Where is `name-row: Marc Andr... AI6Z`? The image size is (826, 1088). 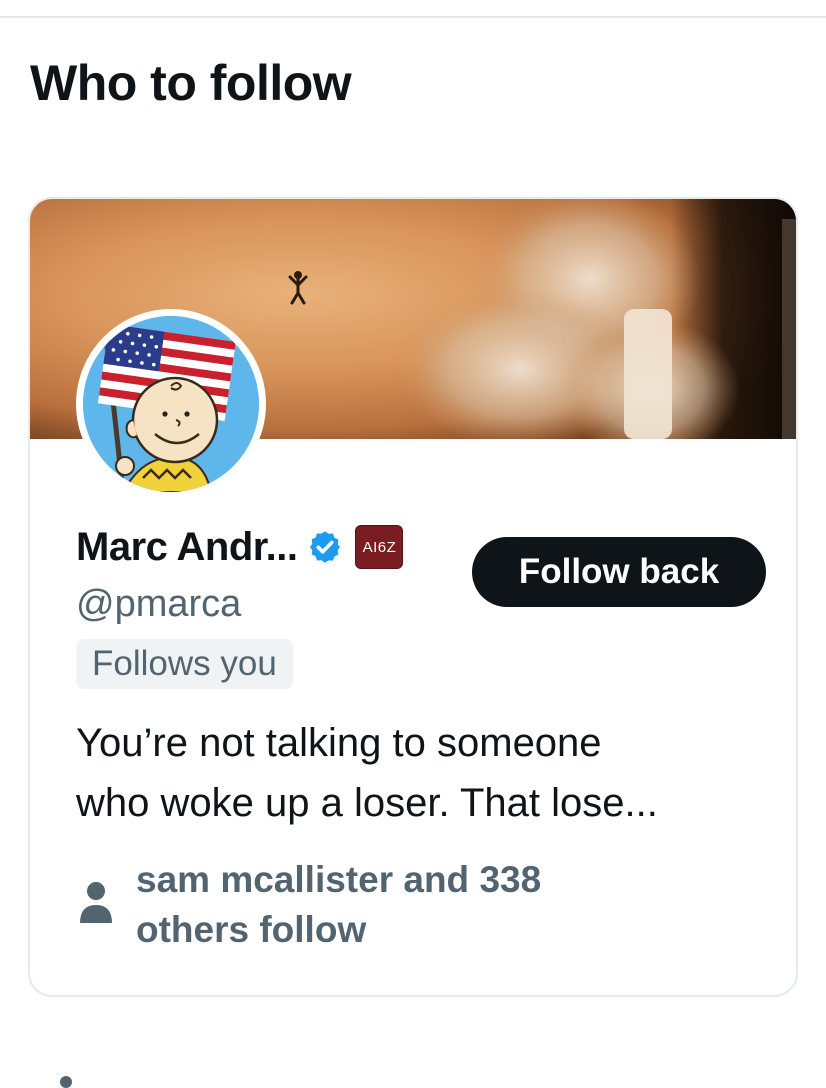
name-row: Marc Andr... AI6Z is located at coordinates (240, 547).